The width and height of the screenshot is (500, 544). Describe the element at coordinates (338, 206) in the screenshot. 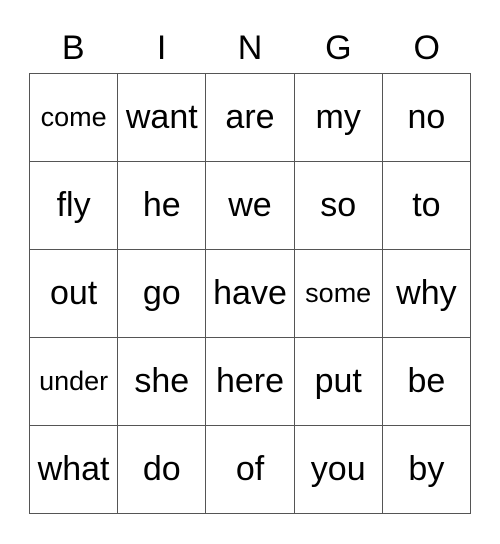

I see `bingo-cell: so` at that location.